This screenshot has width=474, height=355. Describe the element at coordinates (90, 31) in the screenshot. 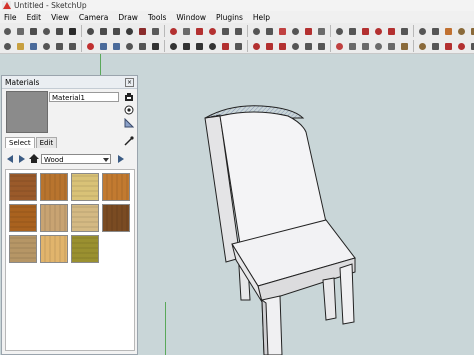

I see `circle-button` at that location.